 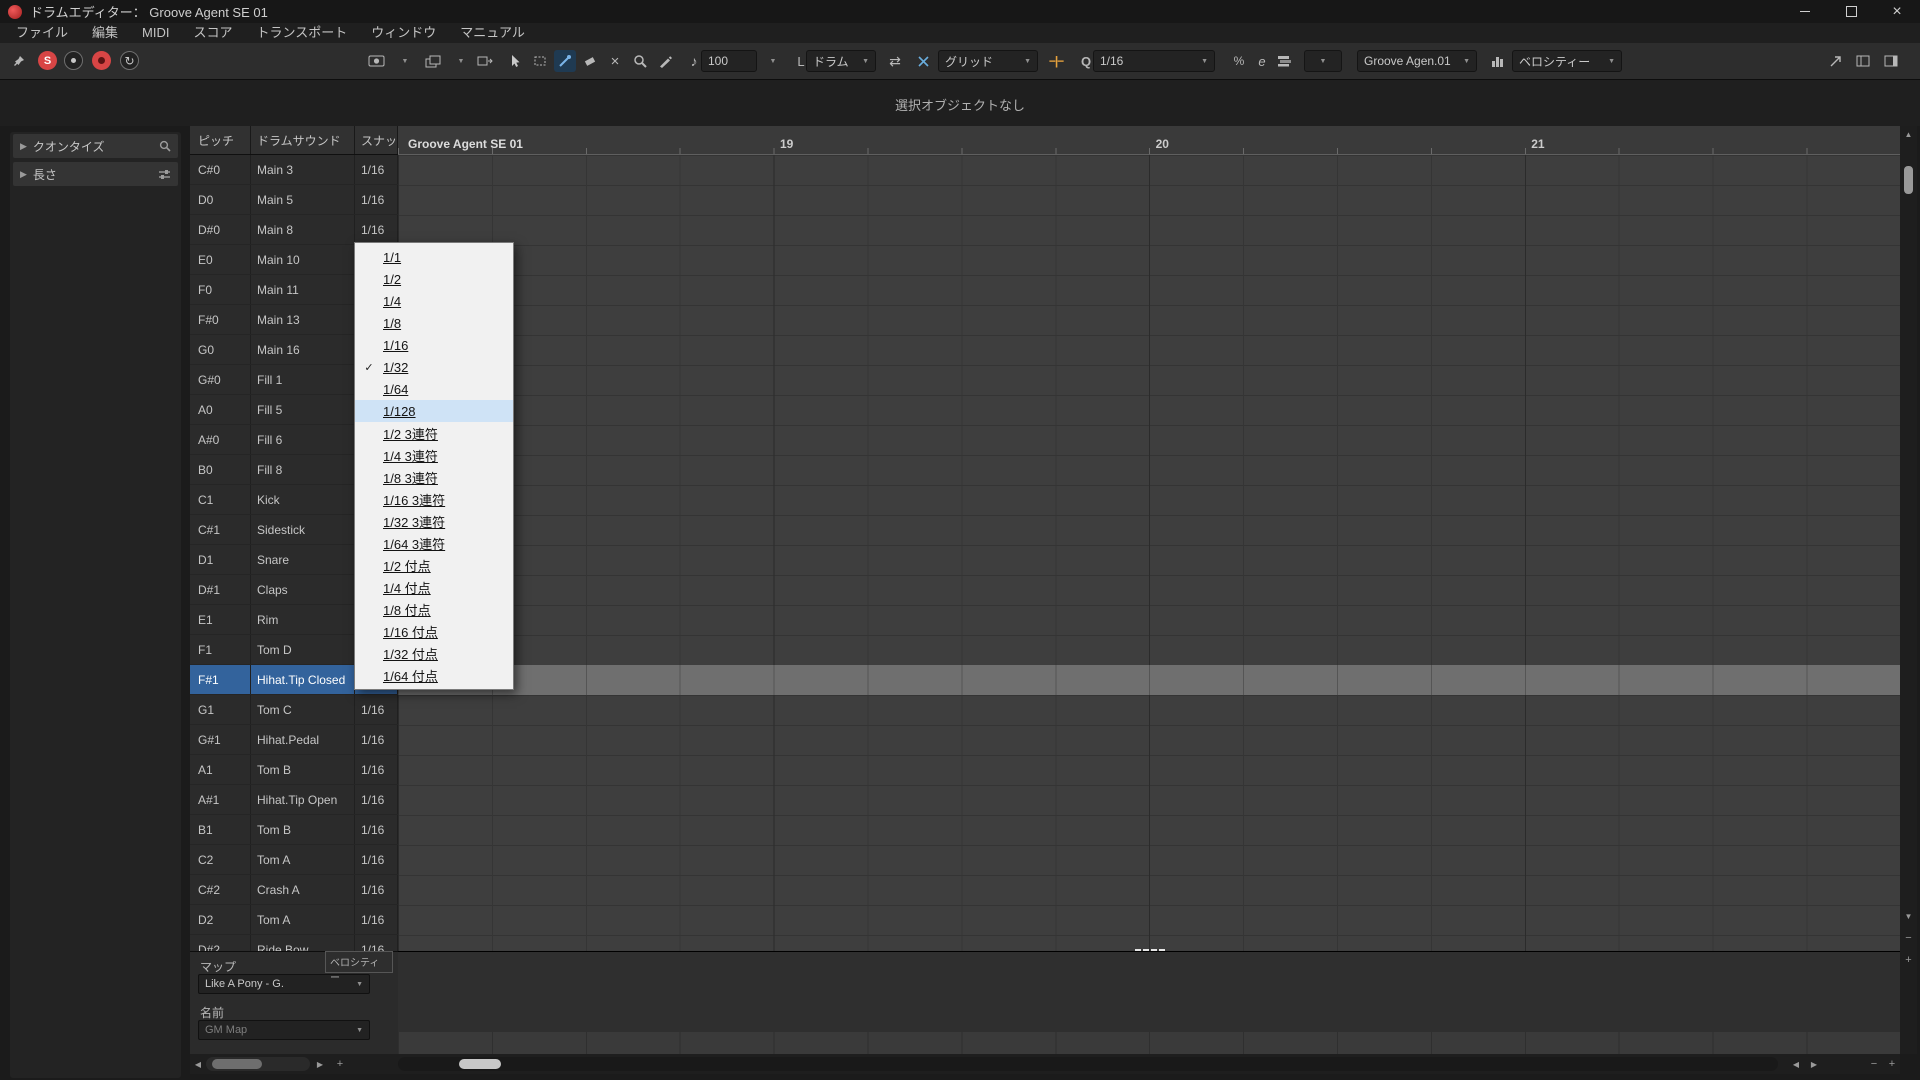 What do you see at coordinates (294, 920) in the screenshot?
I see `drum-row: D2 Tom A 1/16` at bounding box center [294, 920].